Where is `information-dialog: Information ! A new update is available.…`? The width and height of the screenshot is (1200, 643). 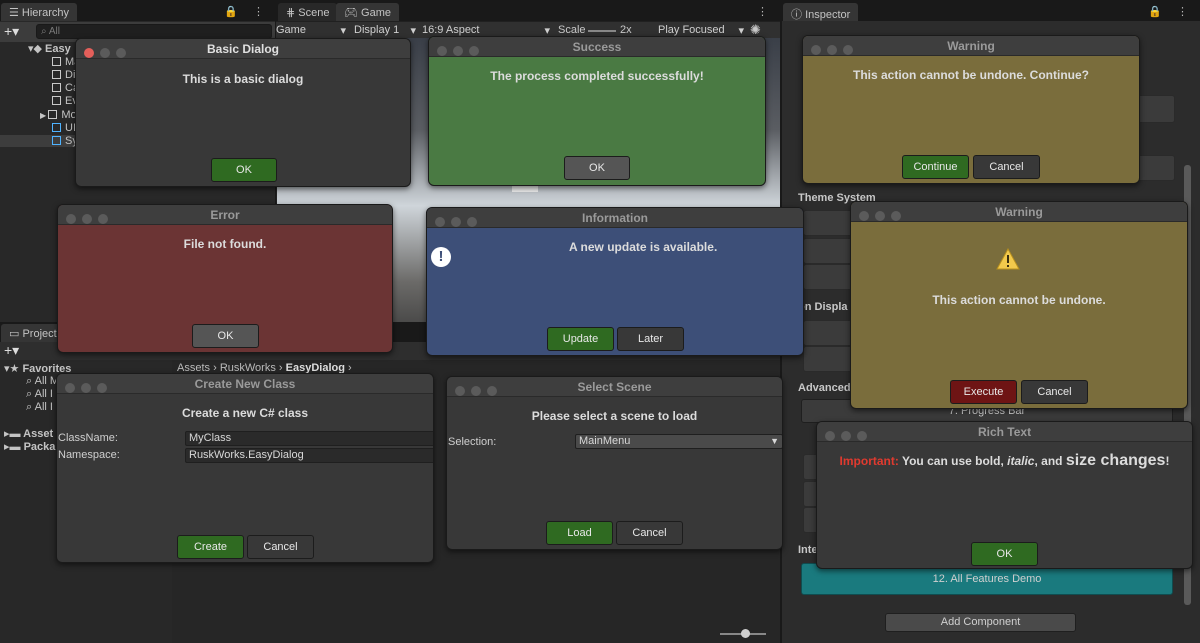 information-dialog: Information ! A new update is available.… is located at coordinates (615, 281).